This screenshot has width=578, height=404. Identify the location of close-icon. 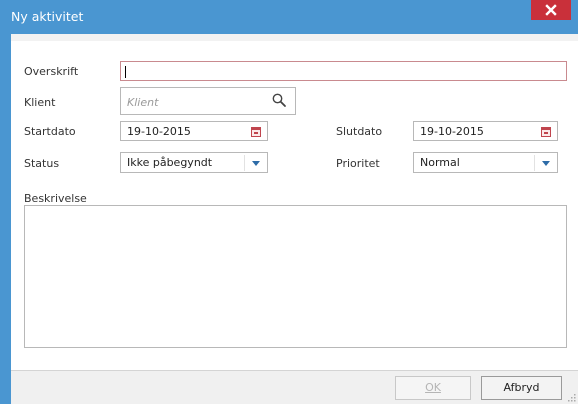
(551, 10).